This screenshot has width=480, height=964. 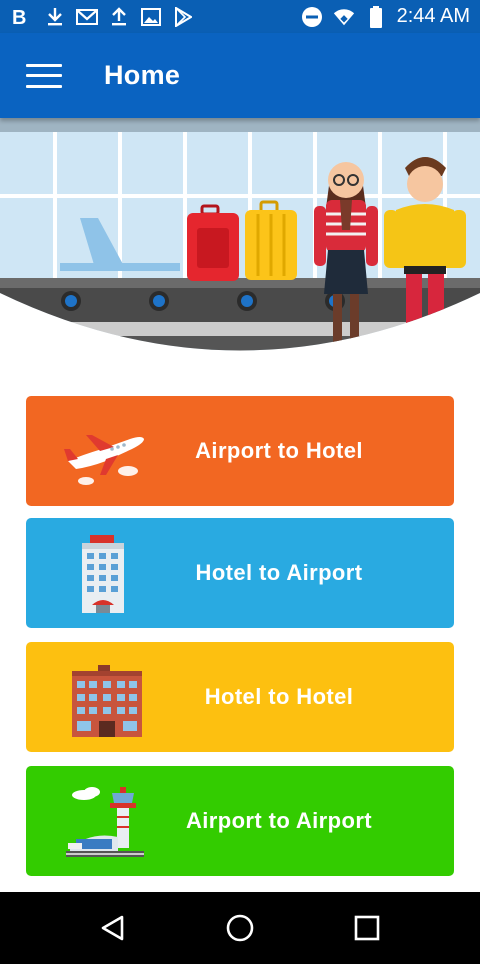 I want to click on system-nav-bar, so click(x=240, y=928).